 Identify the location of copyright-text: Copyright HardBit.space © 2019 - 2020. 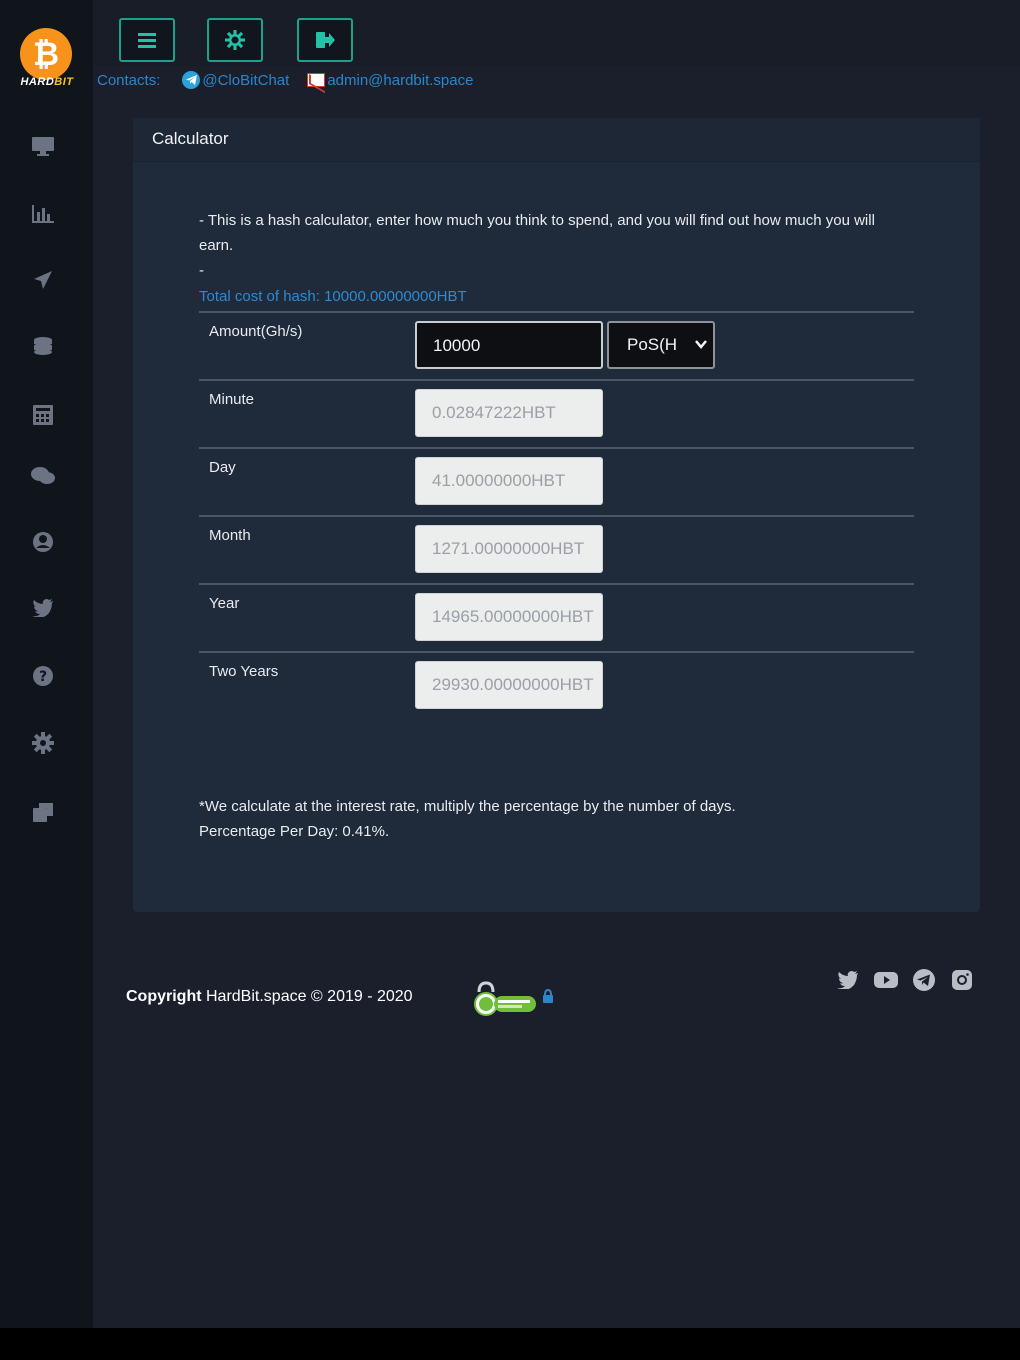
(269, 997).